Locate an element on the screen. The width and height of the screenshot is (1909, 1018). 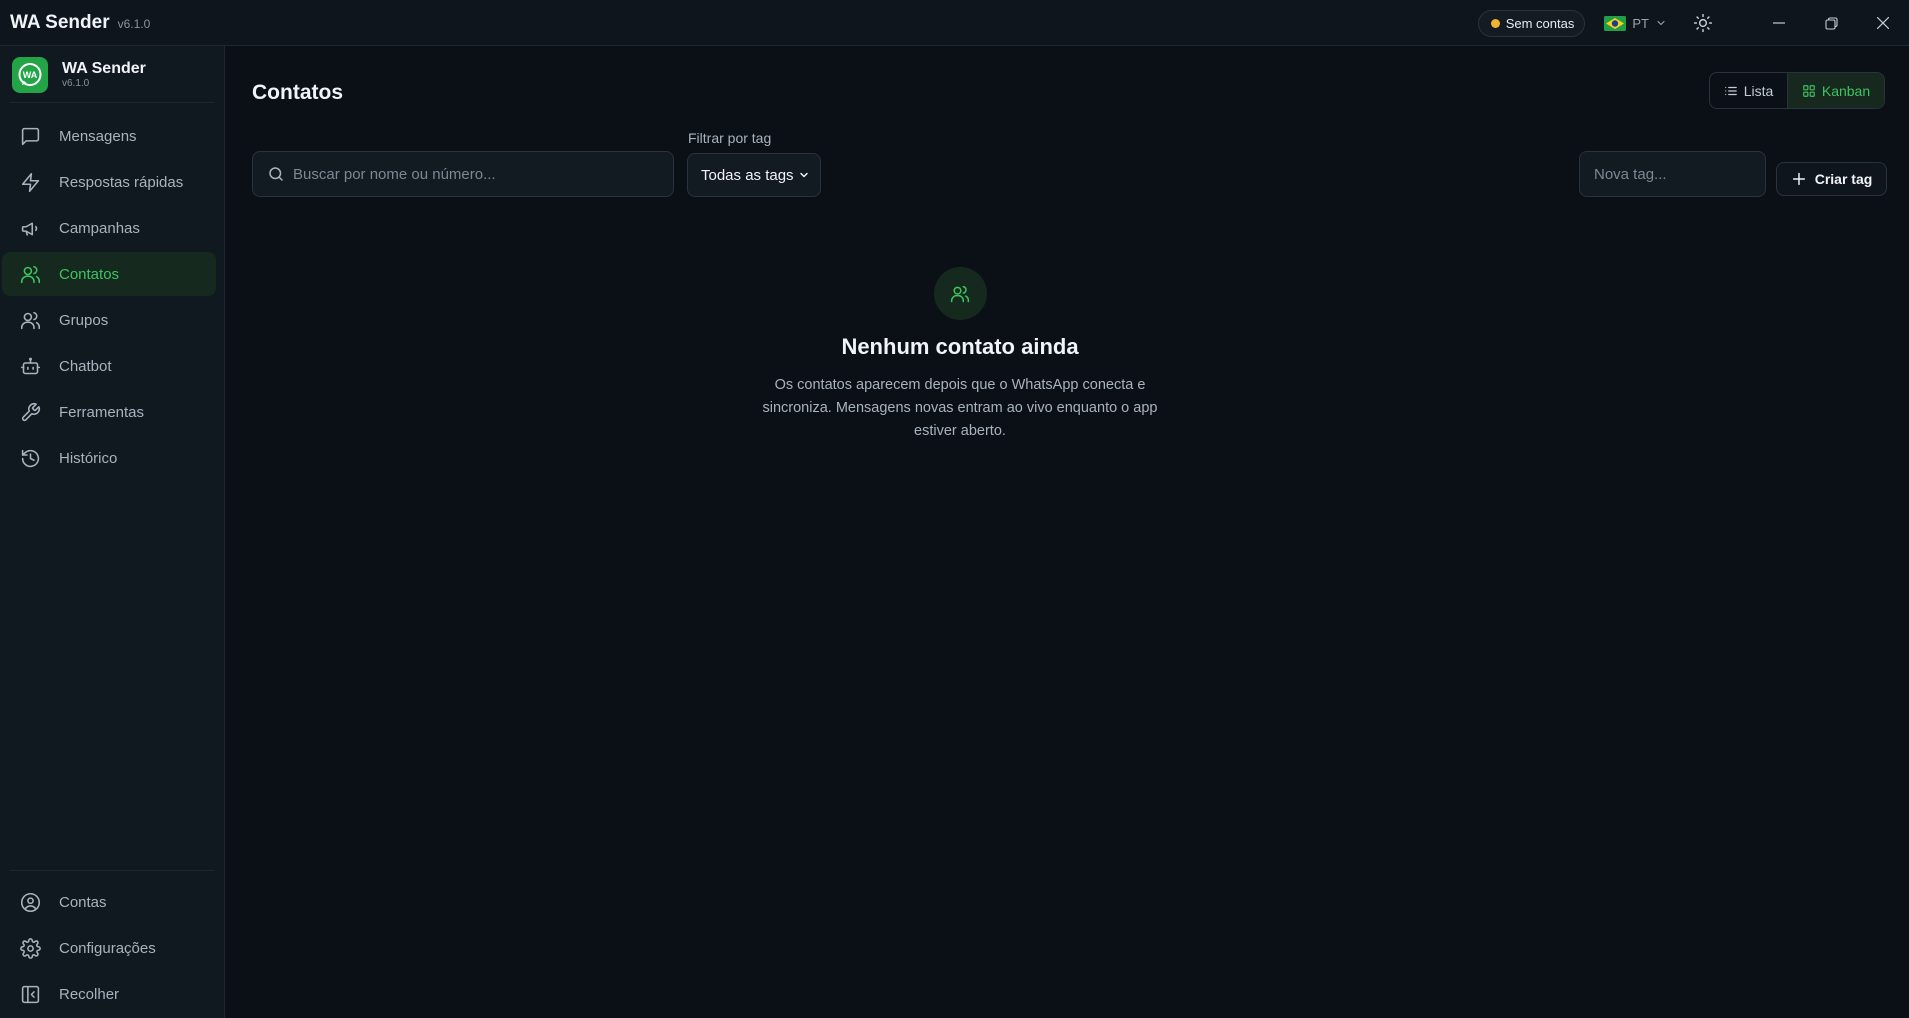
message-square-icon is located at coordinates (30, 136).